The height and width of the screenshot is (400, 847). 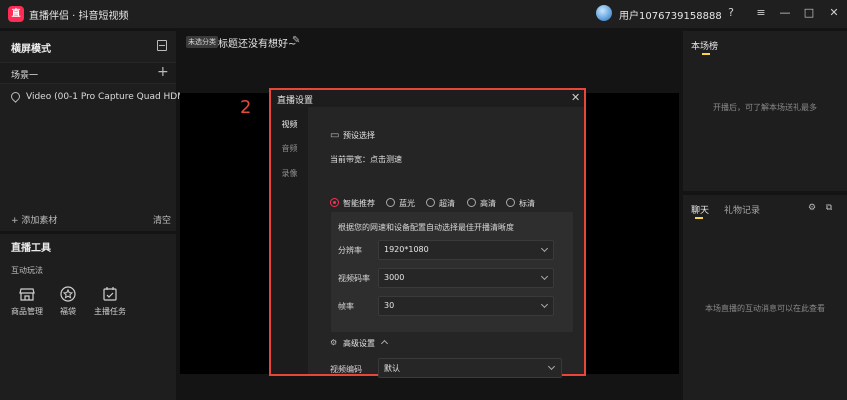 What do you see at coordinates (68, 304) in the screenshot?
I see `lucky-bag-button: 福袋` at bounding box center [68, 304].